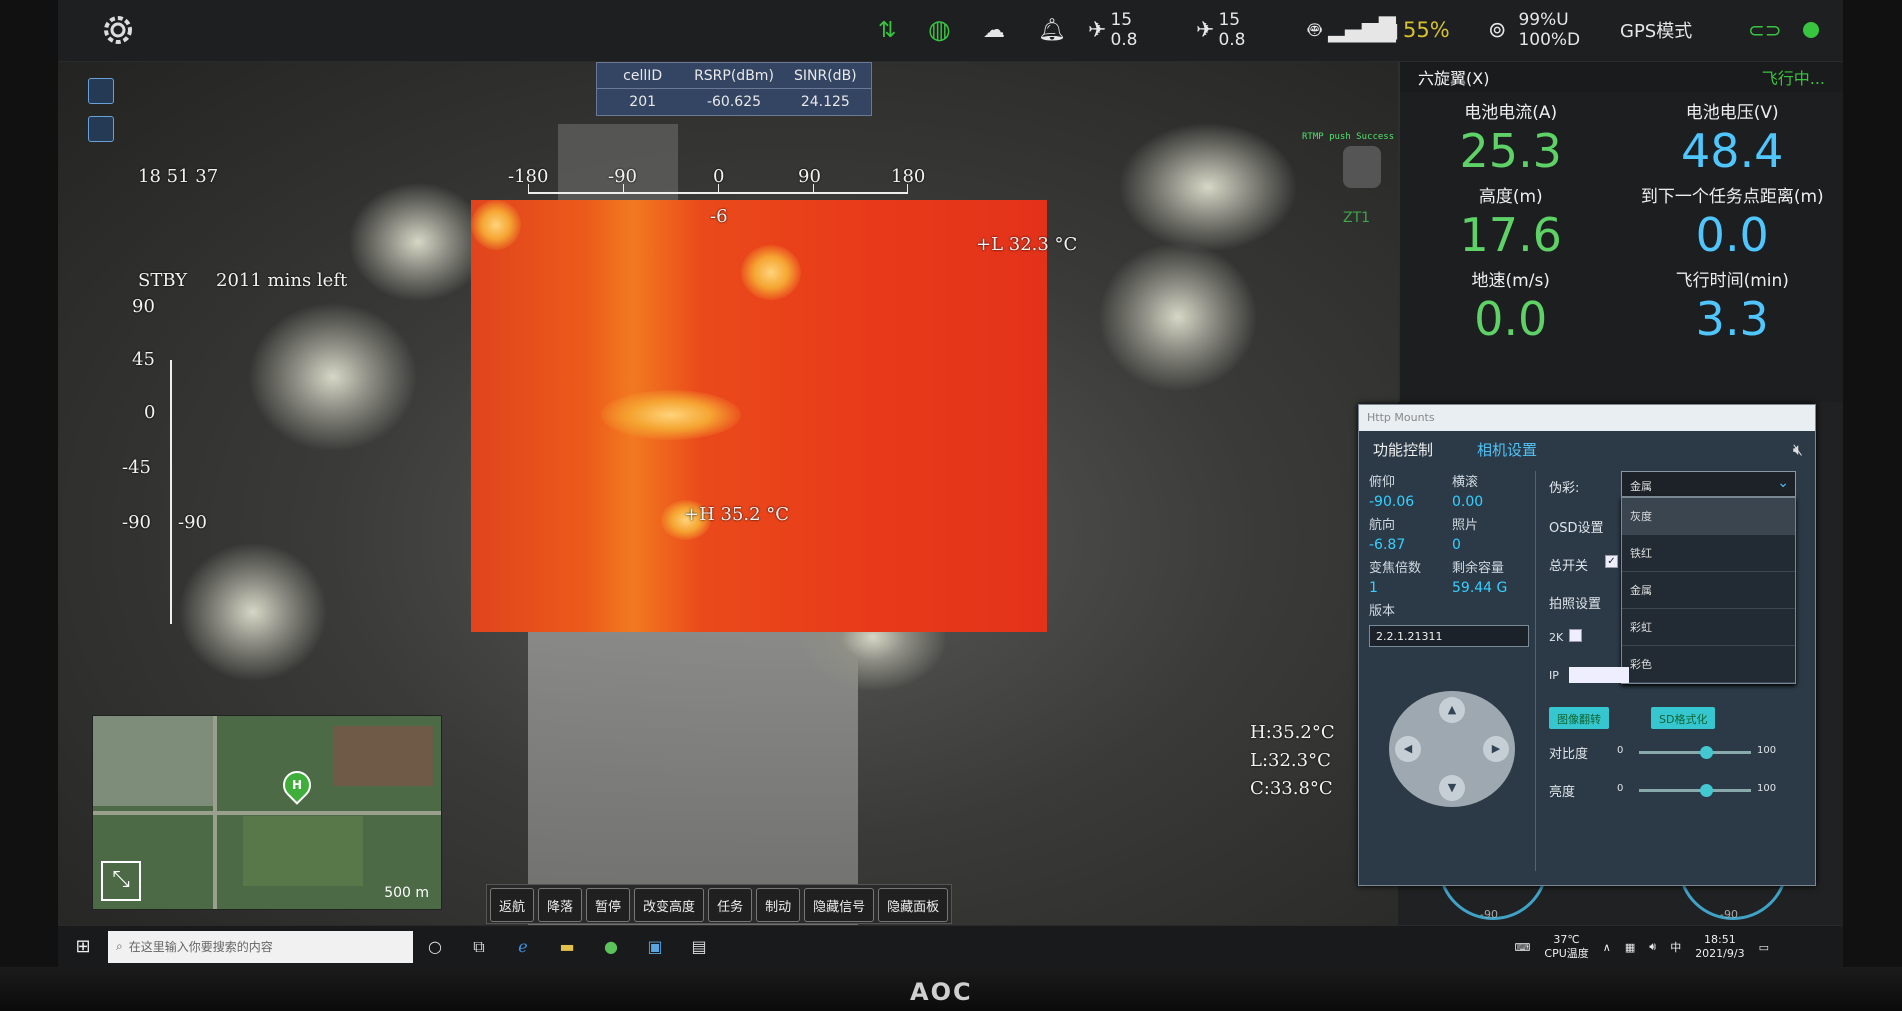  I want to click on telemetry-value: 48.4, so click(1732, 151).